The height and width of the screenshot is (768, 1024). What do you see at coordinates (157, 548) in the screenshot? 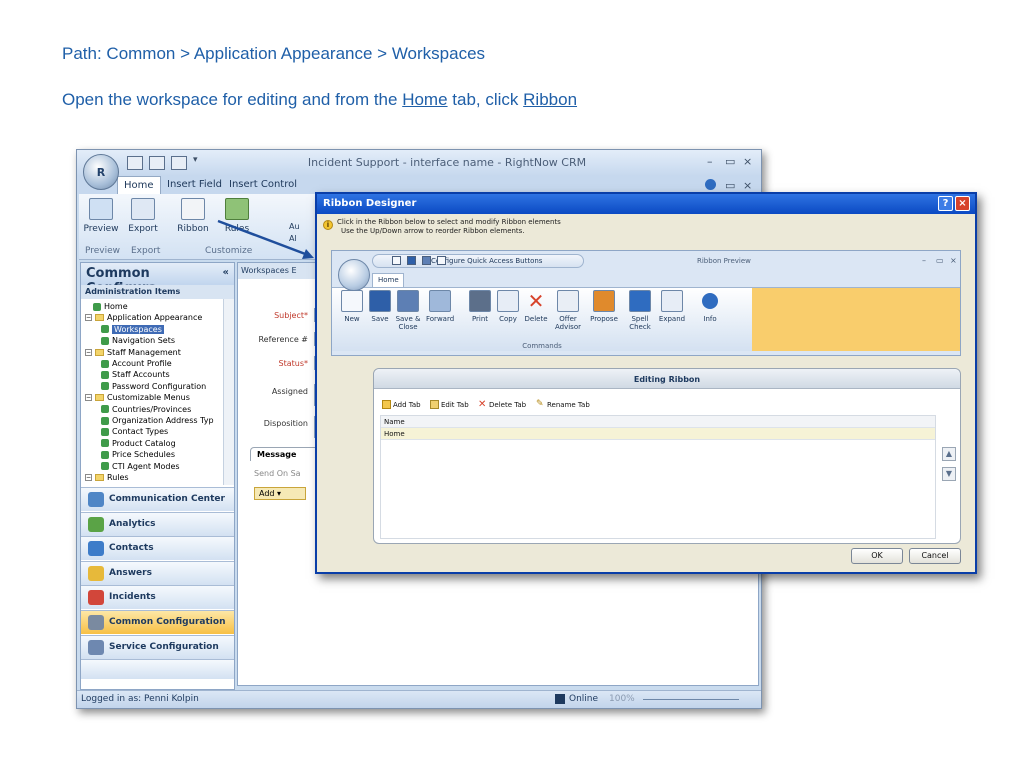
I see `nav-button: Contacts` at bounding box center [157, 548].